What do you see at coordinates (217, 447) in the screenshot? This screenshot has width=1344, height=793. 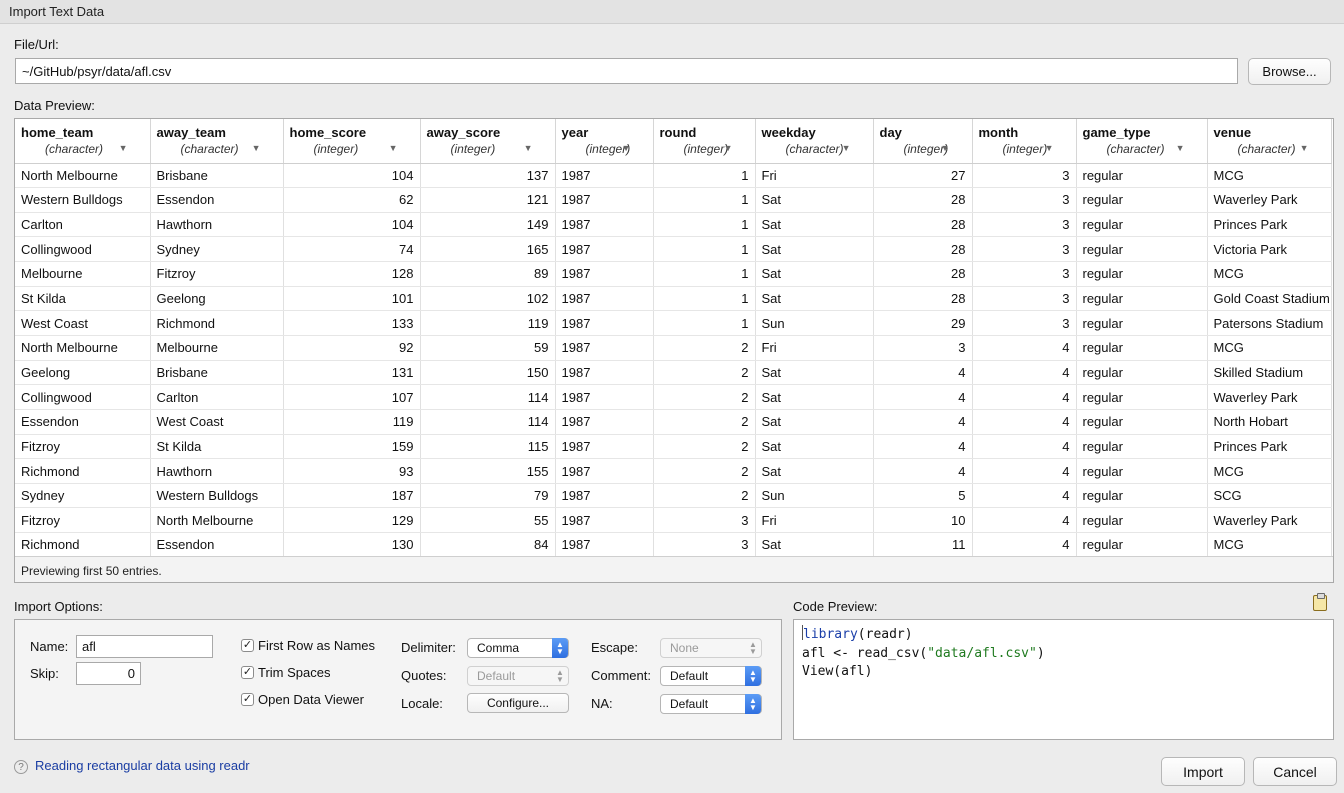 I see `table-cell: St Kilda` at bounding box center [217, 447].